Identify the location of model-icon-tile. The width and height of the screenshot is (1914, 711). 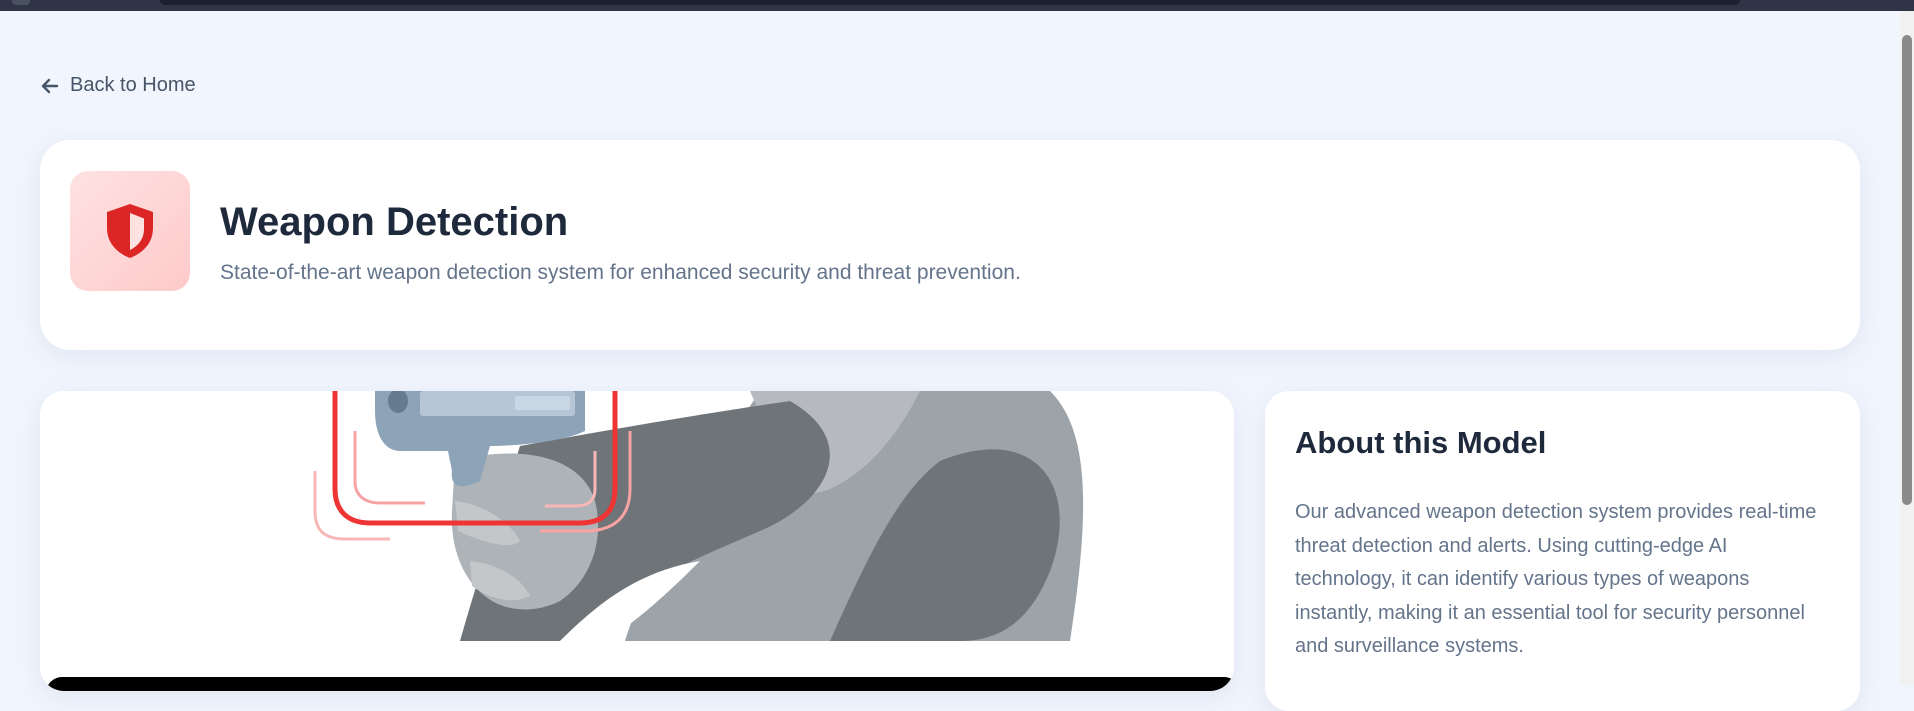
(130, 231).